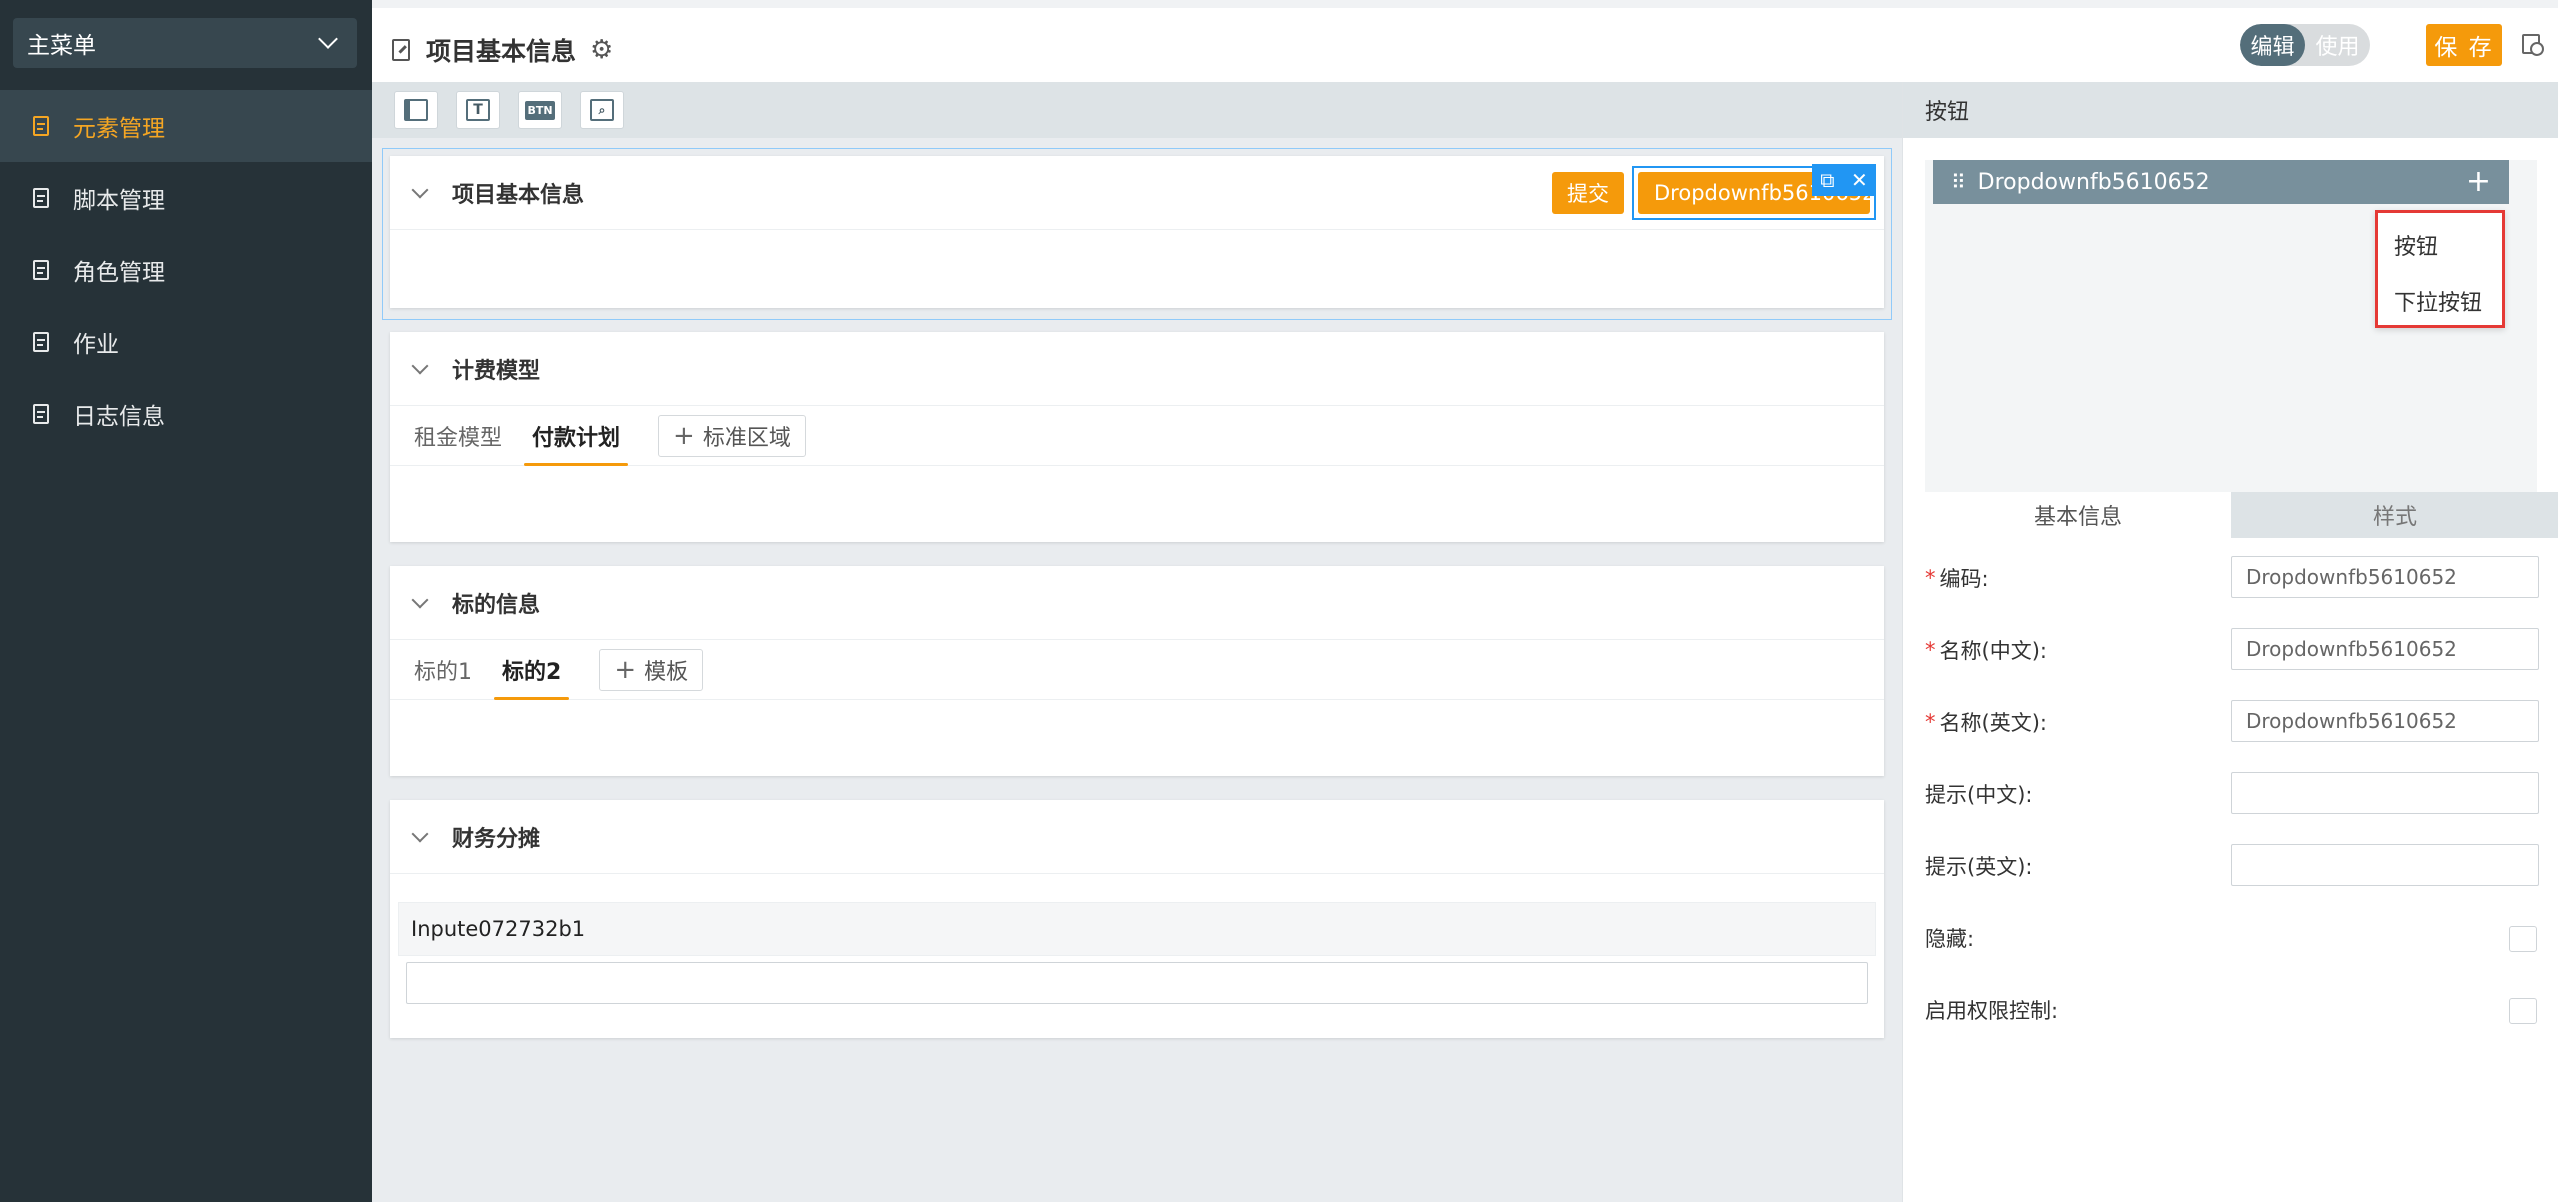 Image resolution: width=2558 pixels, height=1202 pixels. I want to click on panel-billing-model: 计费模型 租金模型 付款计划 + 标准区域, so click(1137, 437).